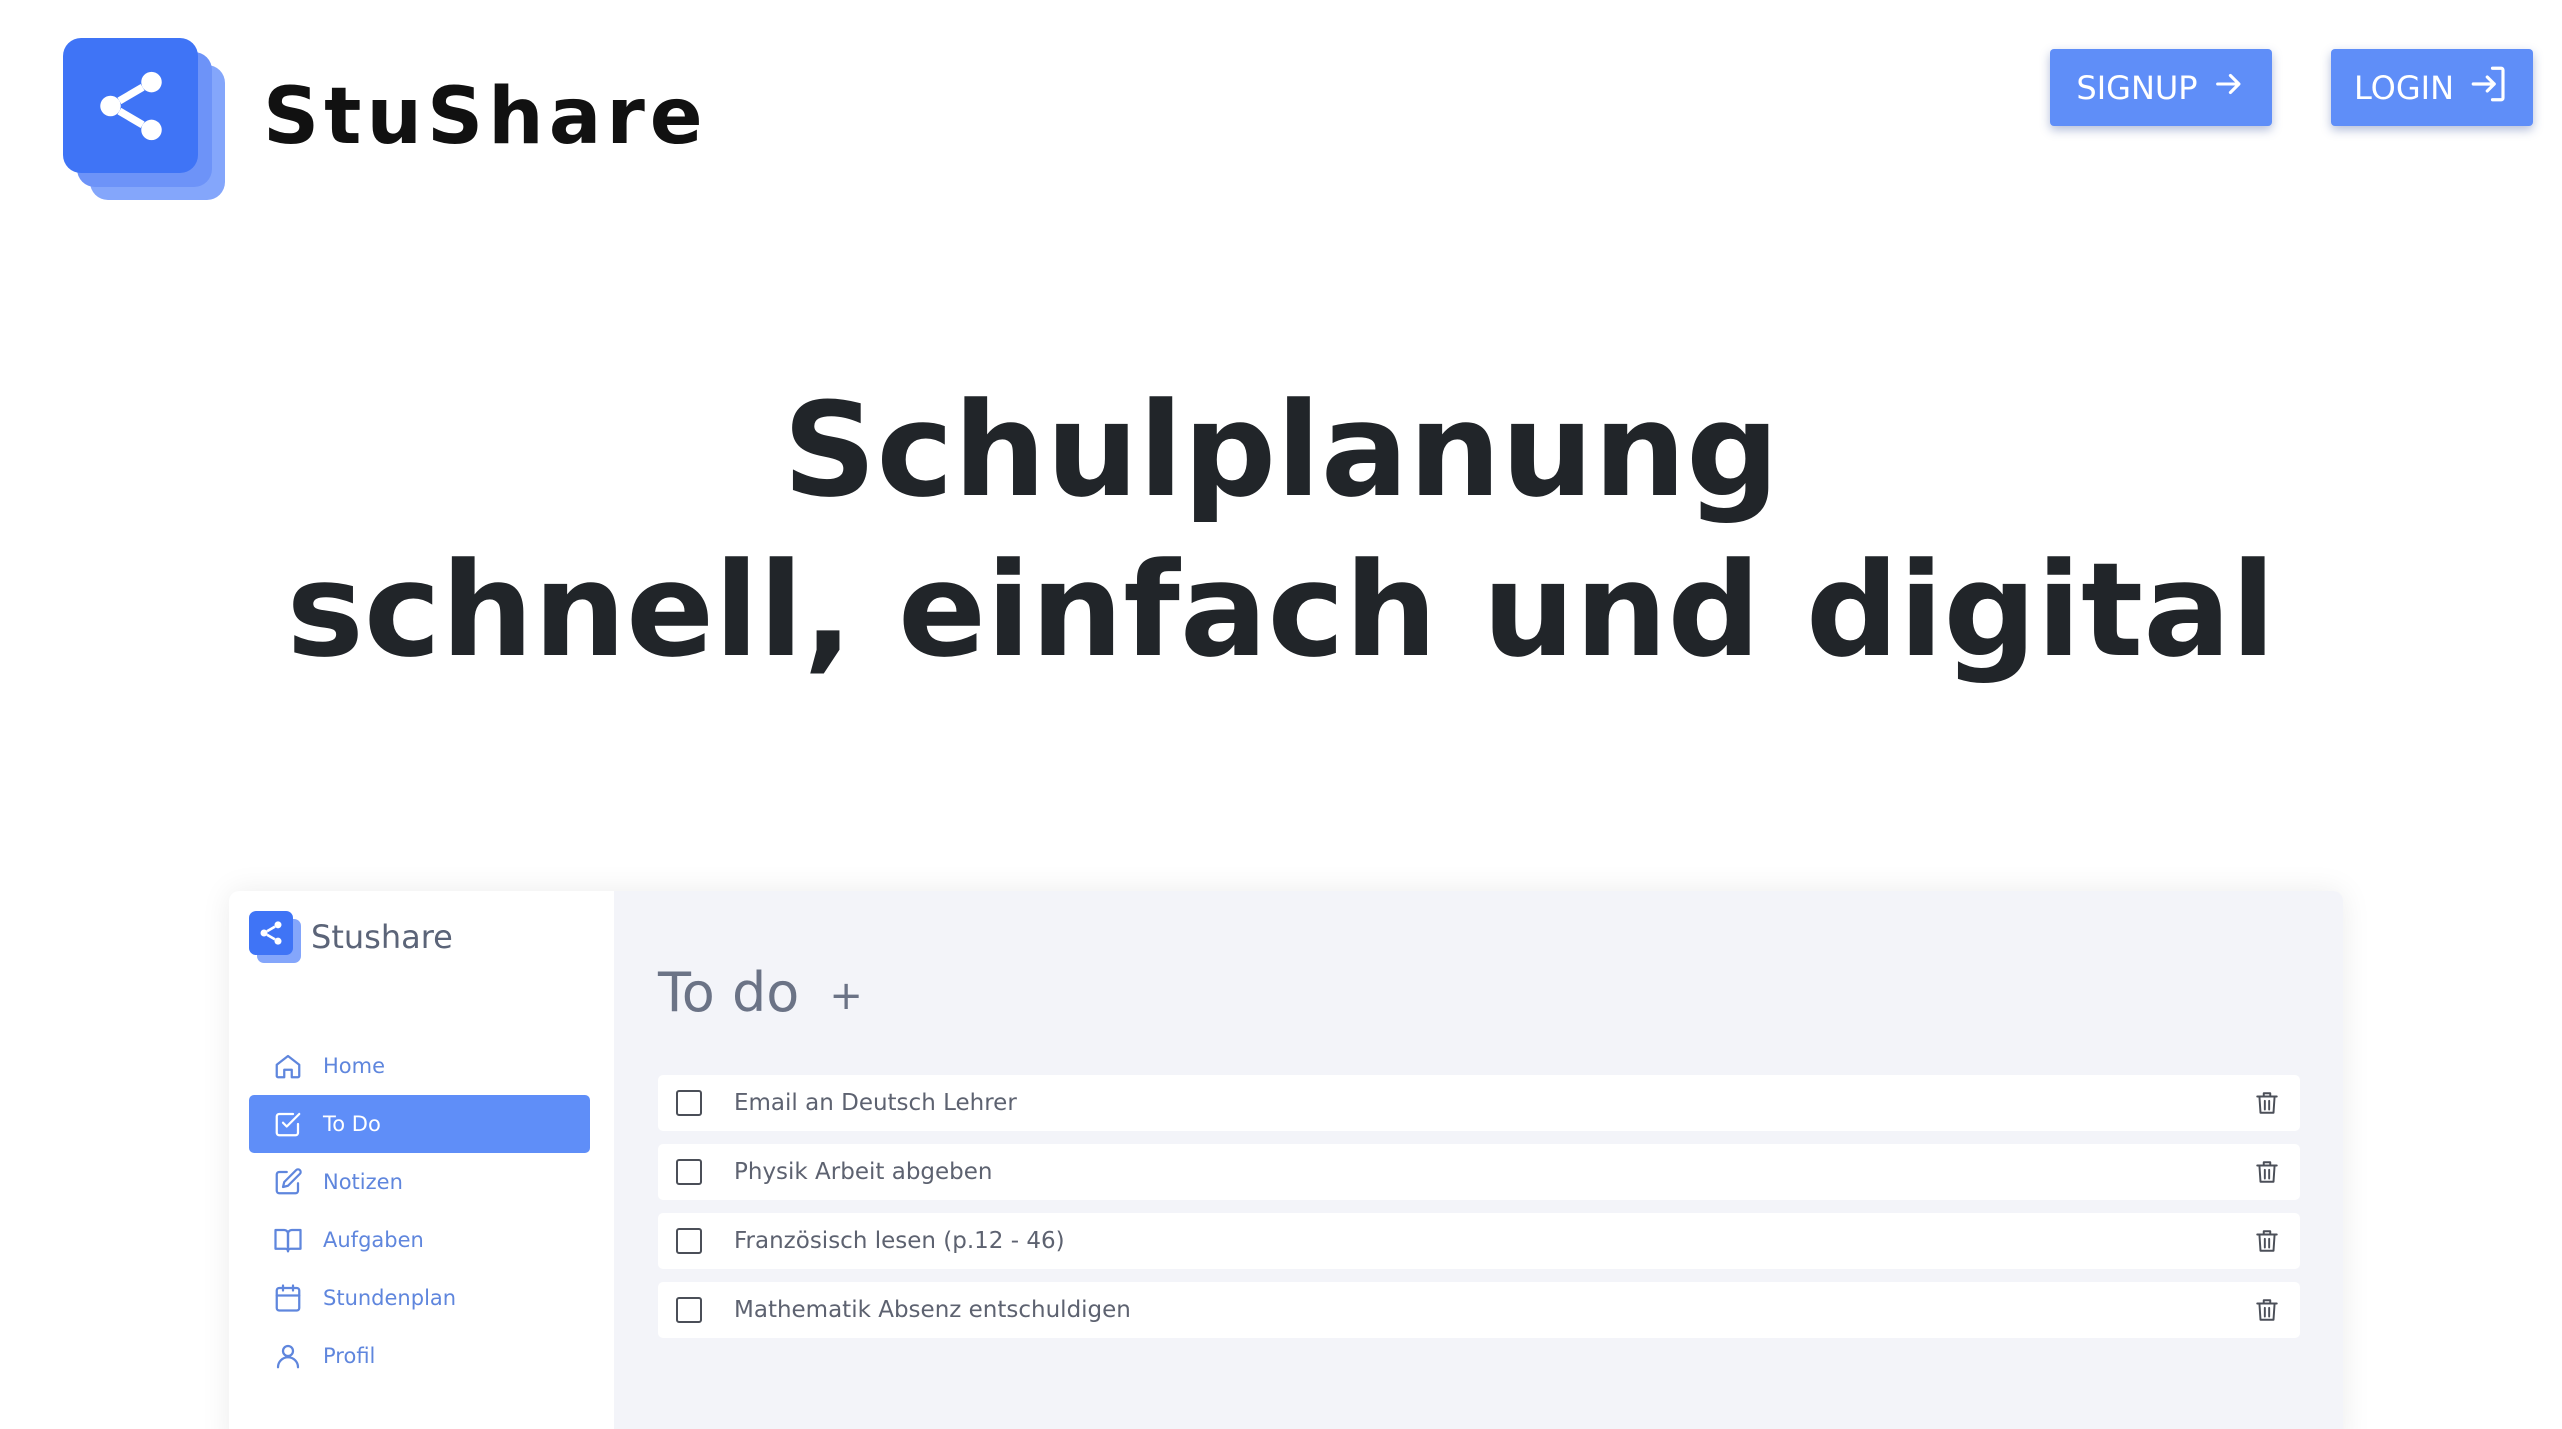 The height and width of the screenshot is (1429, 2562). What do you see at coordinates (419, 1356) in the screenshot?
I see `sidebar-item-profil: Profil` at bounding box center [419, 1356].